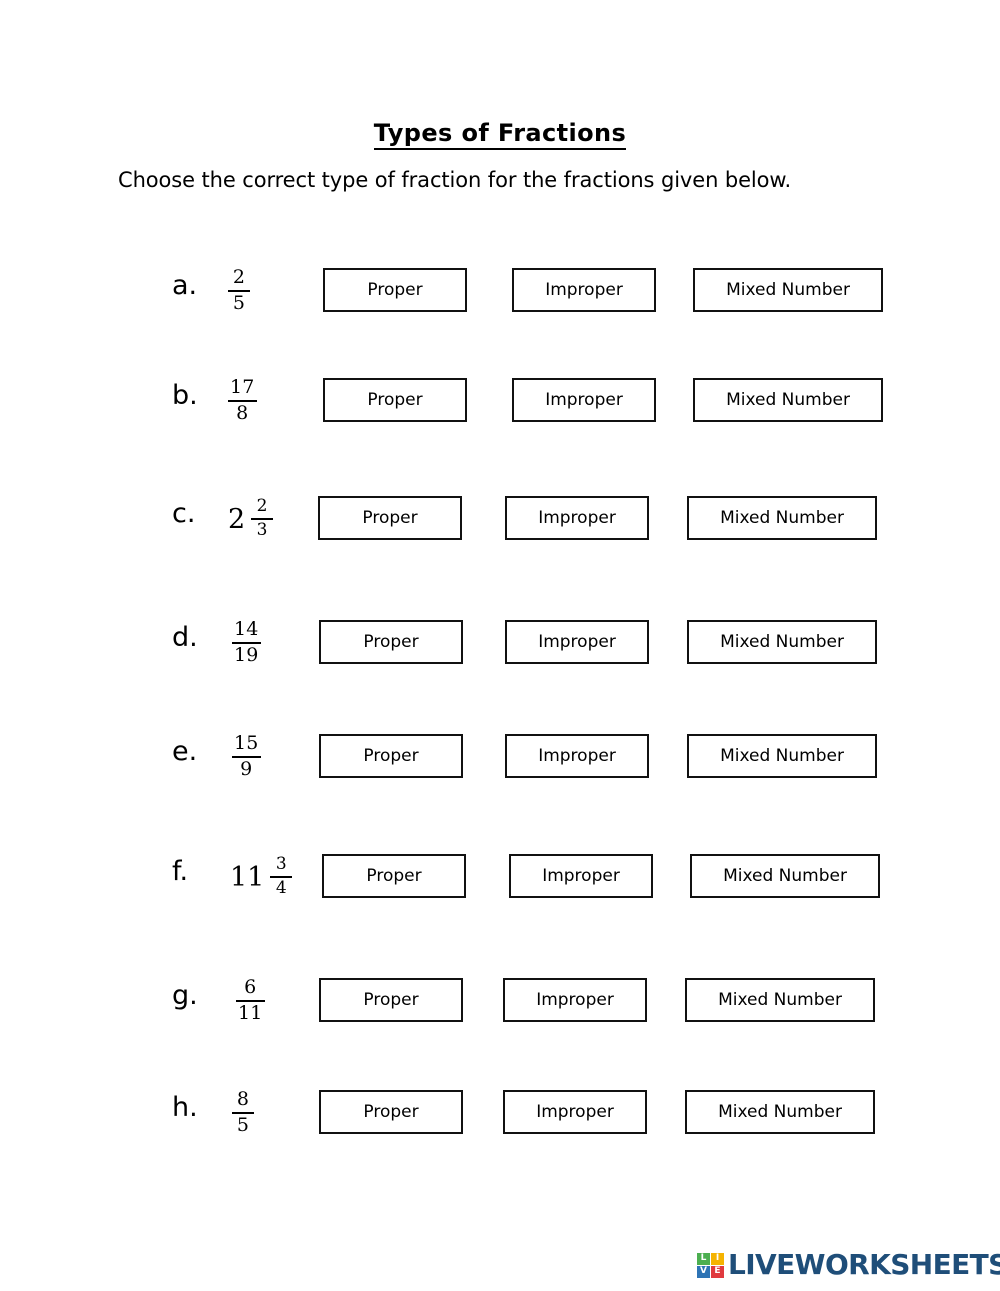  Describe the element at coordinates (281, 864) in the screenshot. I see `fraction-numerator: 3` at that location.